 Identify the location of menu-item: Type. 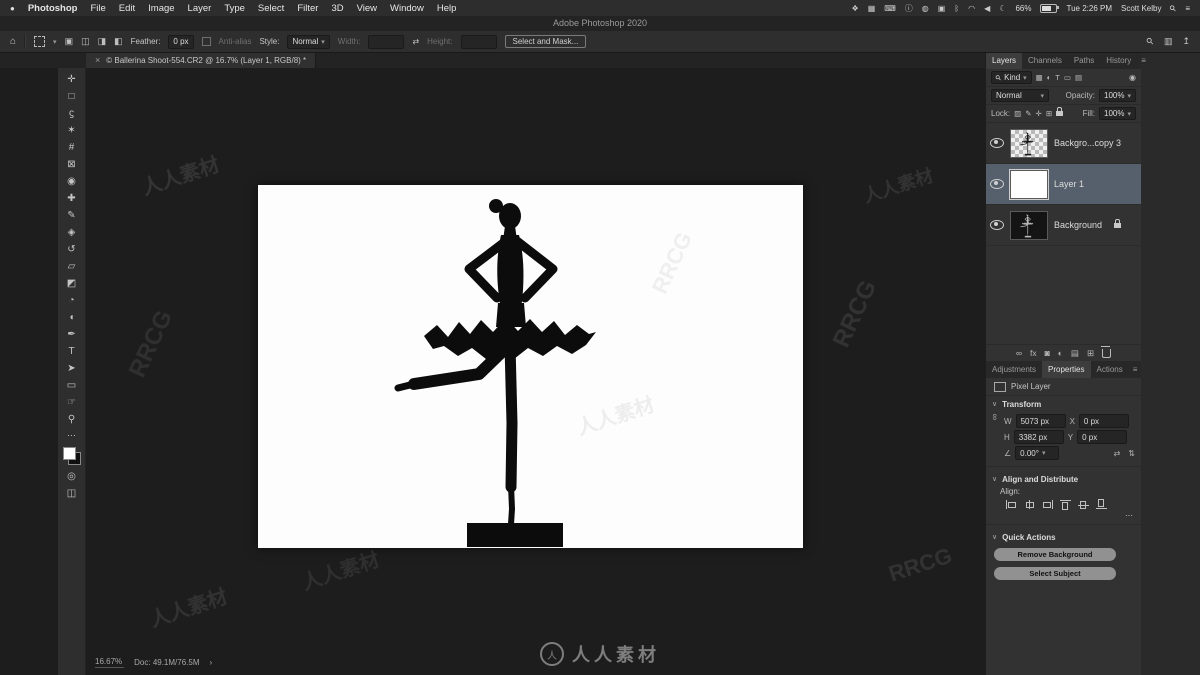
(234, 8).